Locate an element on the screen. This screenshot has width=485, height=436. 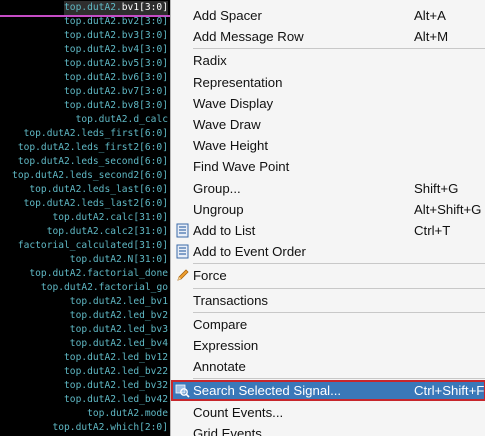
signal-row: top.dutA2.factorial_done is located at coordinates (98, 274).